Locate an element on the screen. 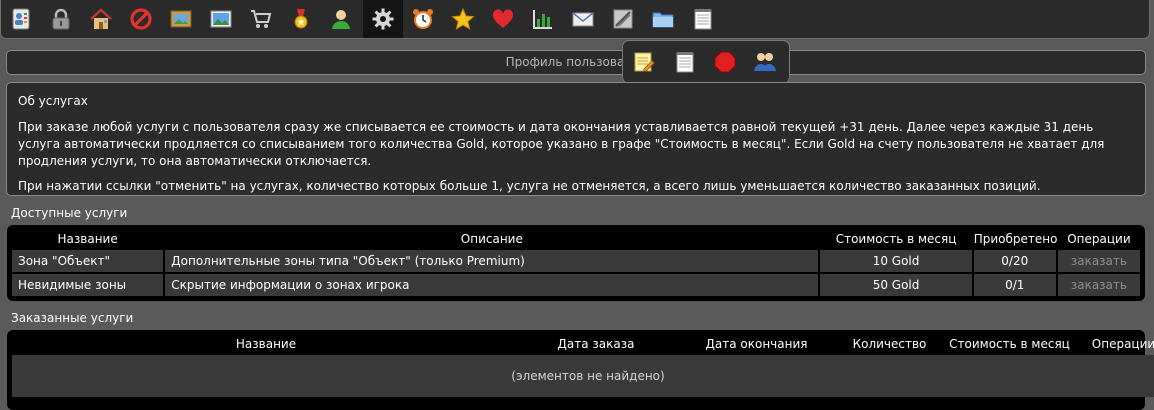 The image size is (1154, 410). contacts-icon is located at coordinates (21, 19).